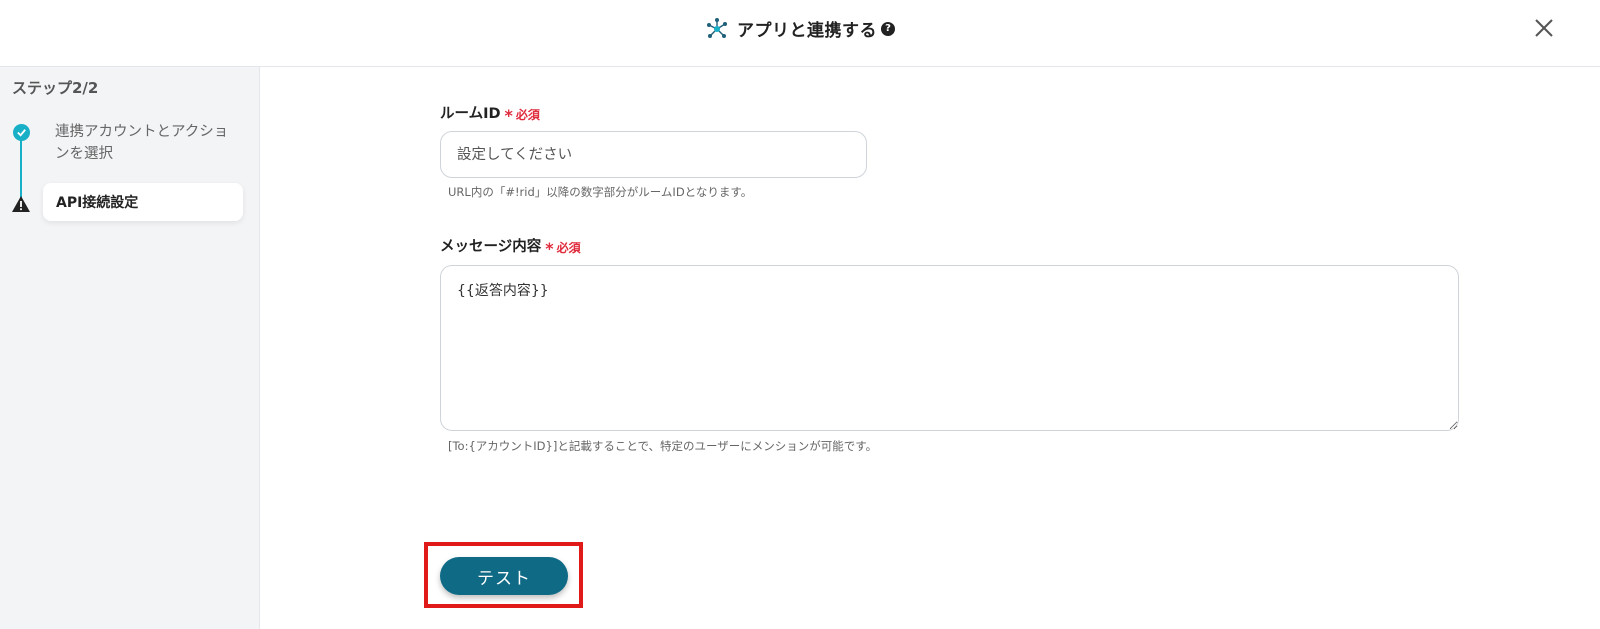  I want to click on step-connector-line, so click(21, 168).